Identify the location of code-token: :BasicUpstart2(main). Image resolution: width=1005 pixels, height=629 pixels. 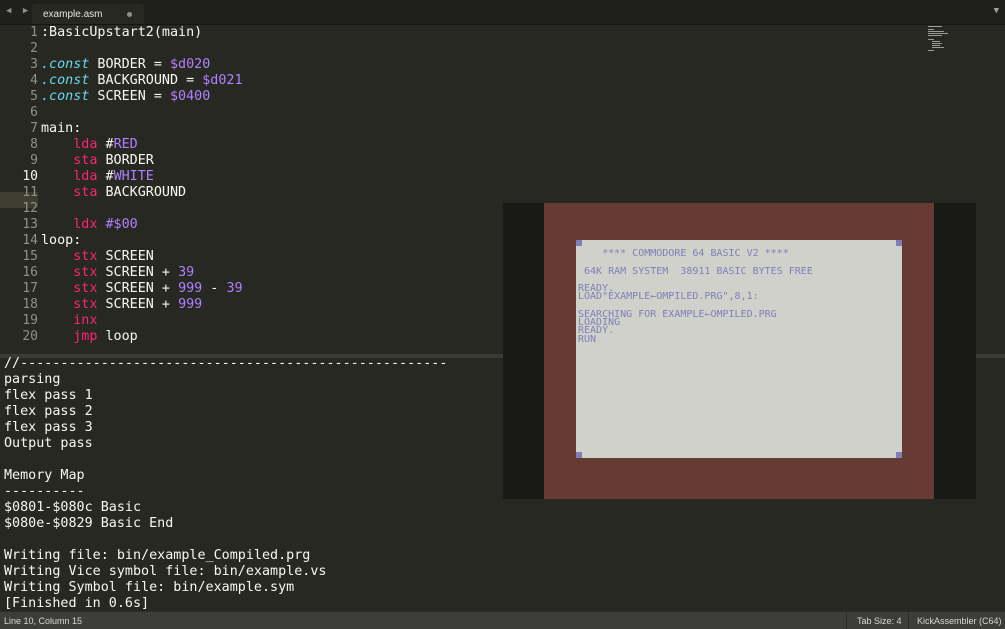
(122, 32).